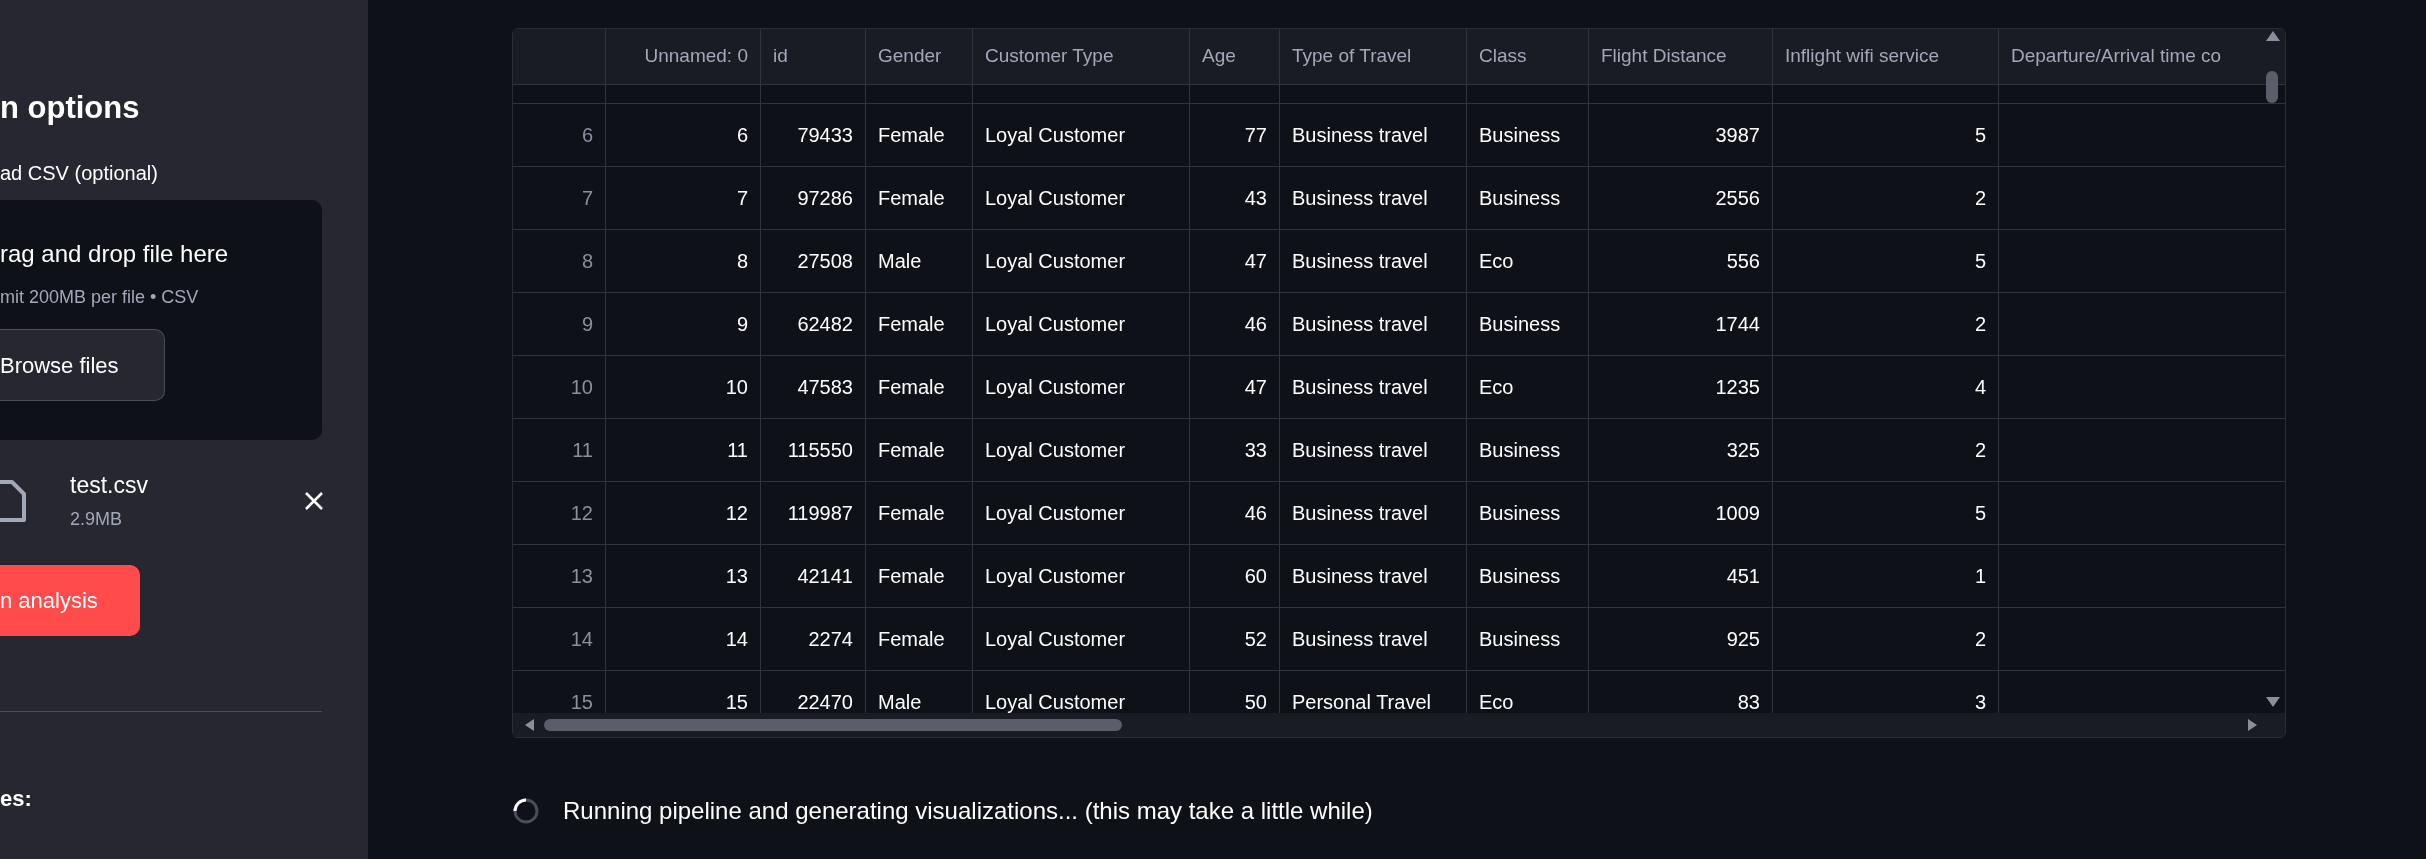 The height and width of the screenshot is (859, 2426). Describe the element at coordinates (1219, 56) in the screenshot. I see `column-header: Age` at that location.